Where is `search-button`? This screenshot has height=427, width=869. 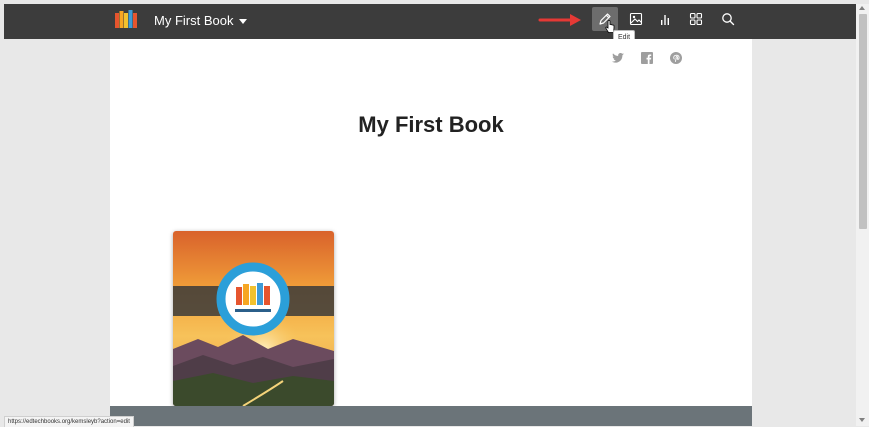
search-button is located at coordinates (728, 19).